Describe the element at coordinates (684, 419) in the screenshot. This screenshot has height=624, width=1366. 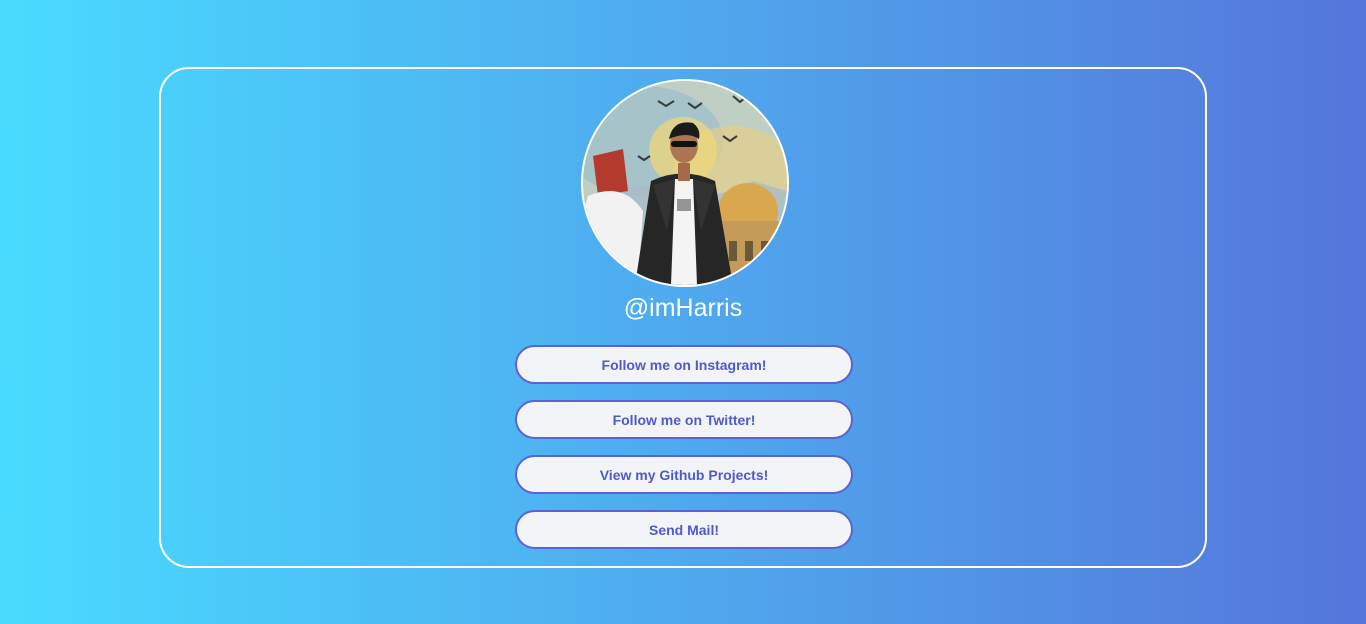
I see `twitter-link-button: Follow me on Twitter!` at that location.